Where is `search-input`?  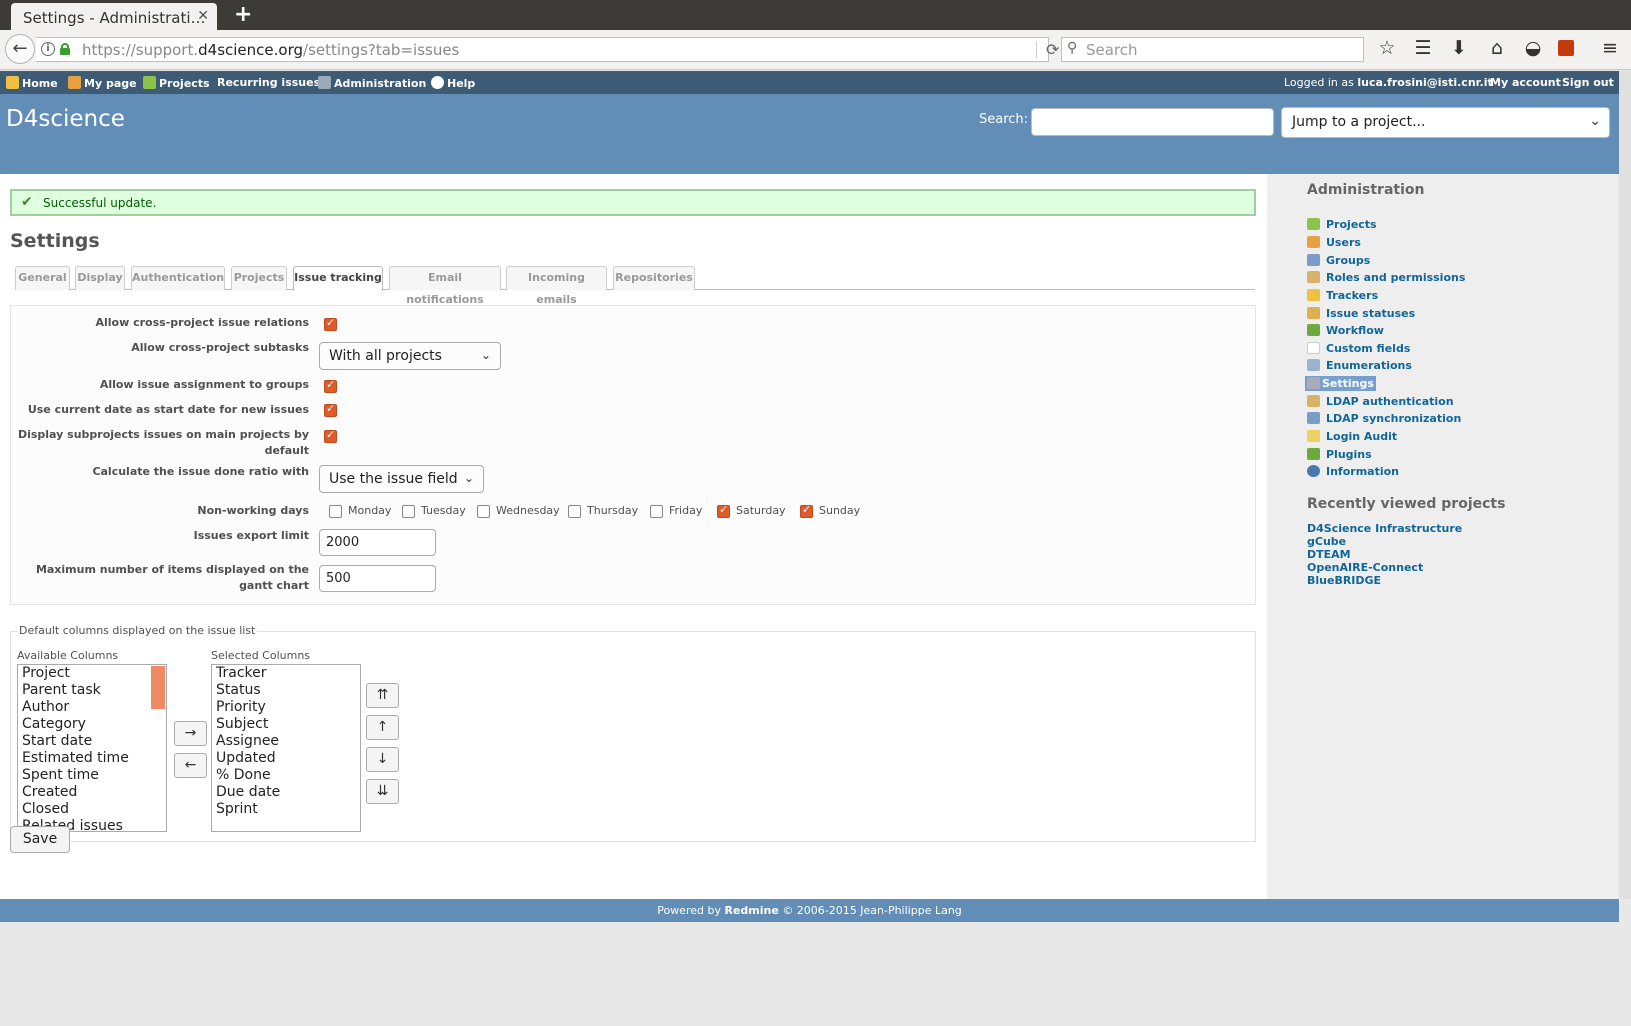
search-input is located at coordinates (1152, 122).